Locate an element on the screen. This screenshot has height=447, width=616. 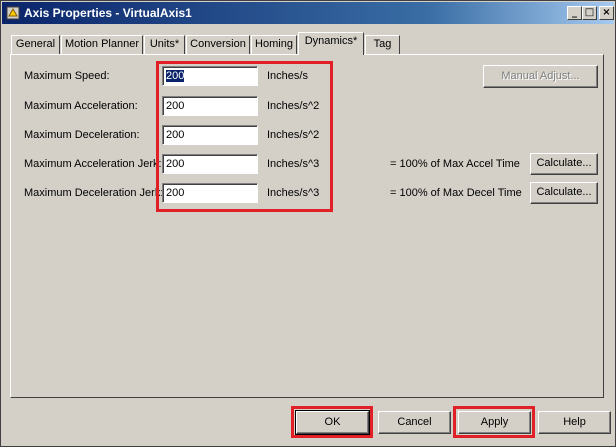
axis-properties-icon is located at coordinates (13, 13).